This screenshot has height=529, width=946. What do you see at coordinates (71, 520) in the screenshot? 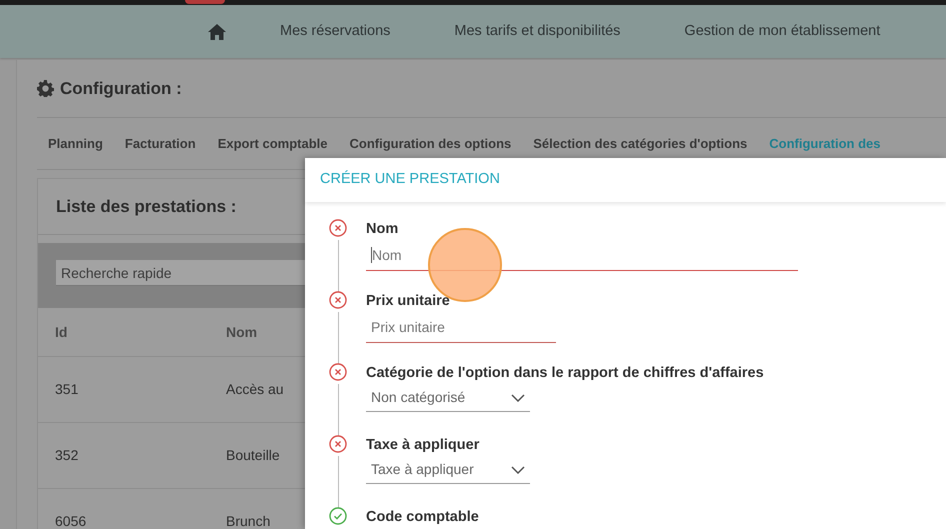
I see `table-cell-text: 6056` at bounding box center [71, 520].